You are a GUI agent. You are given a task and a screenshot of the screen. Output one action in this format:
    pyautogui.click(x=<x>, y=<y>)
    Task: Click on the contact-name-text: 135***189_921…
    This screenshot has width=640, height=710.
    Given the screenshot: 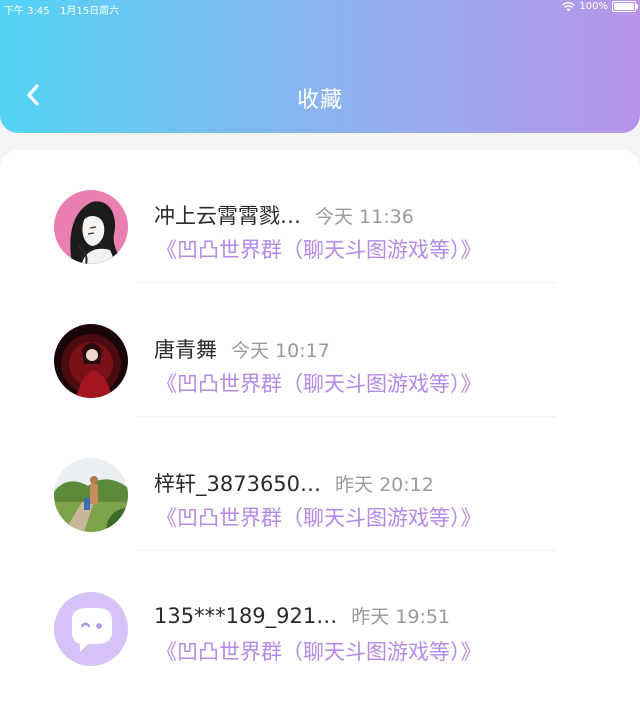 What is the action you would take?
    pyautogui.click(x=246, y=616)
    